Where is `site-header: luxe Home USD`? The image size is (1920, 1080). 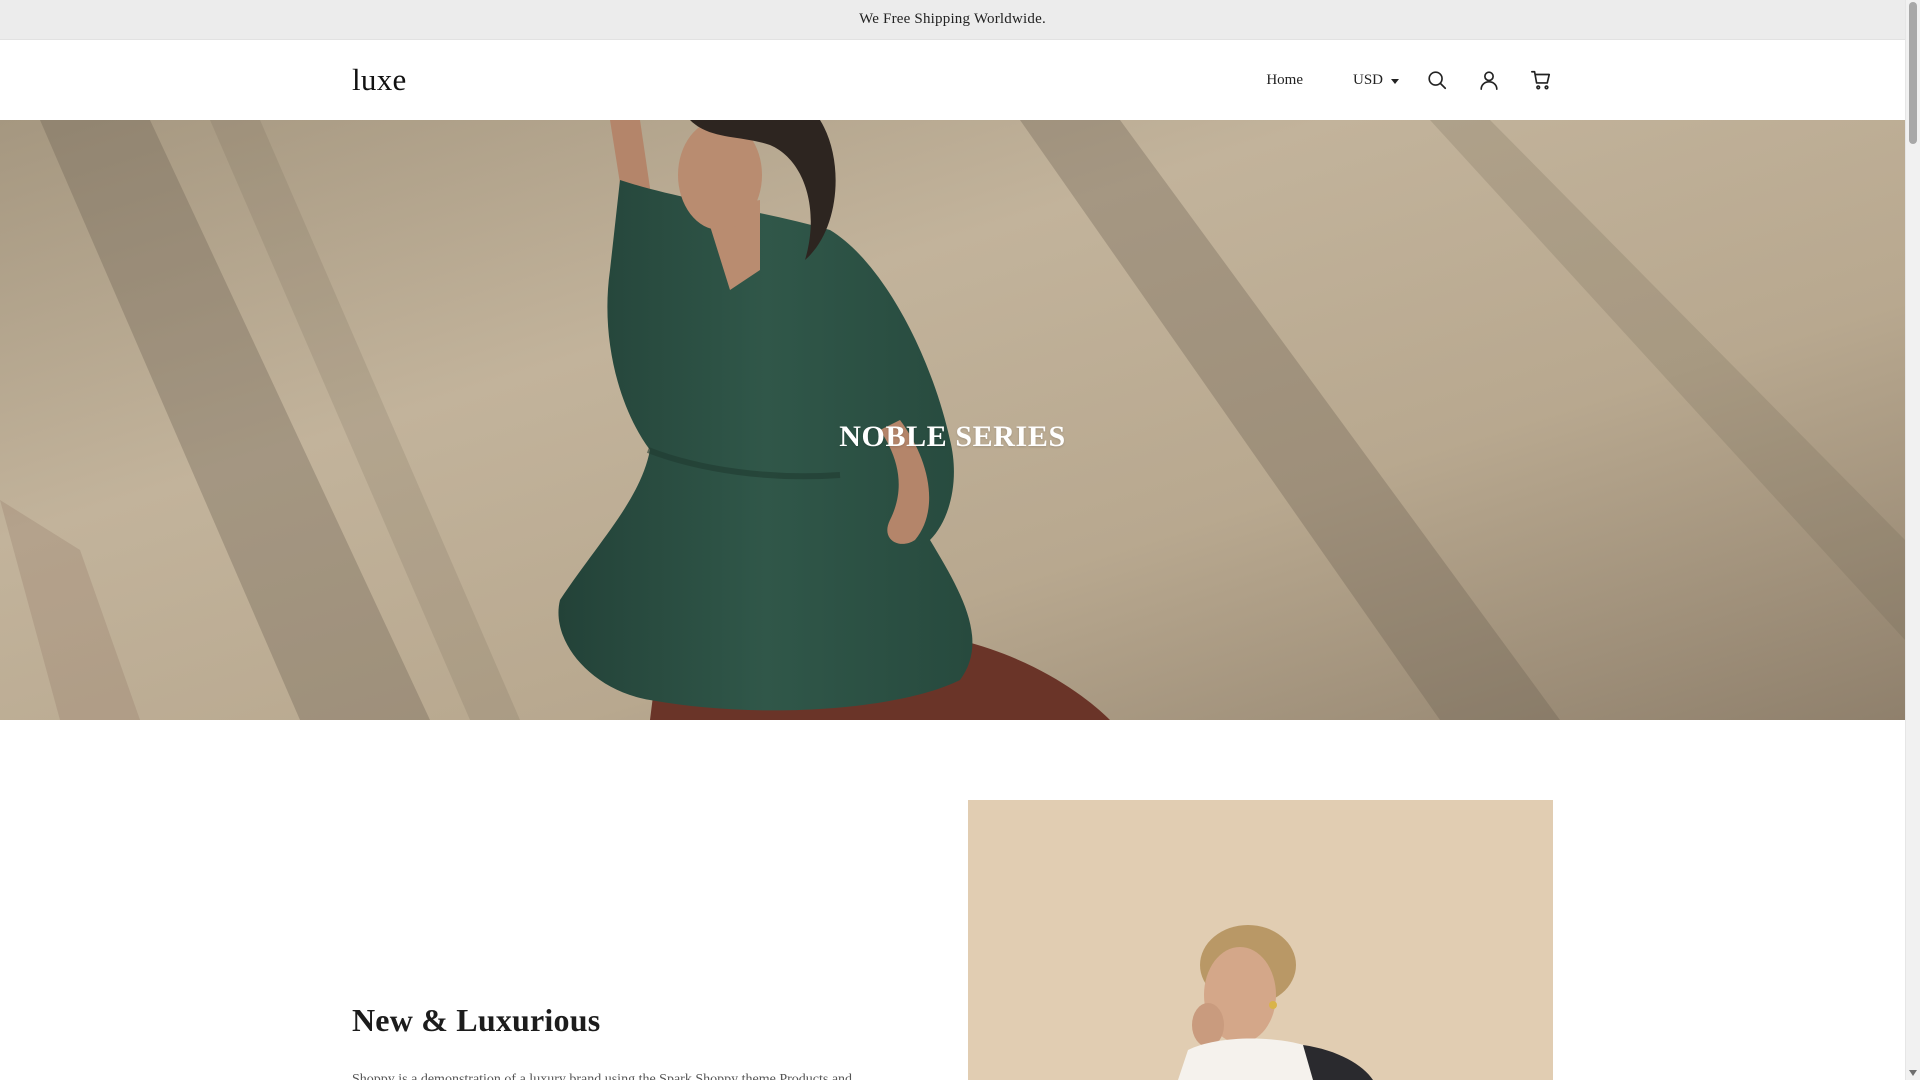 site-header: luxe Home USD is located at coordinates (952, 80).